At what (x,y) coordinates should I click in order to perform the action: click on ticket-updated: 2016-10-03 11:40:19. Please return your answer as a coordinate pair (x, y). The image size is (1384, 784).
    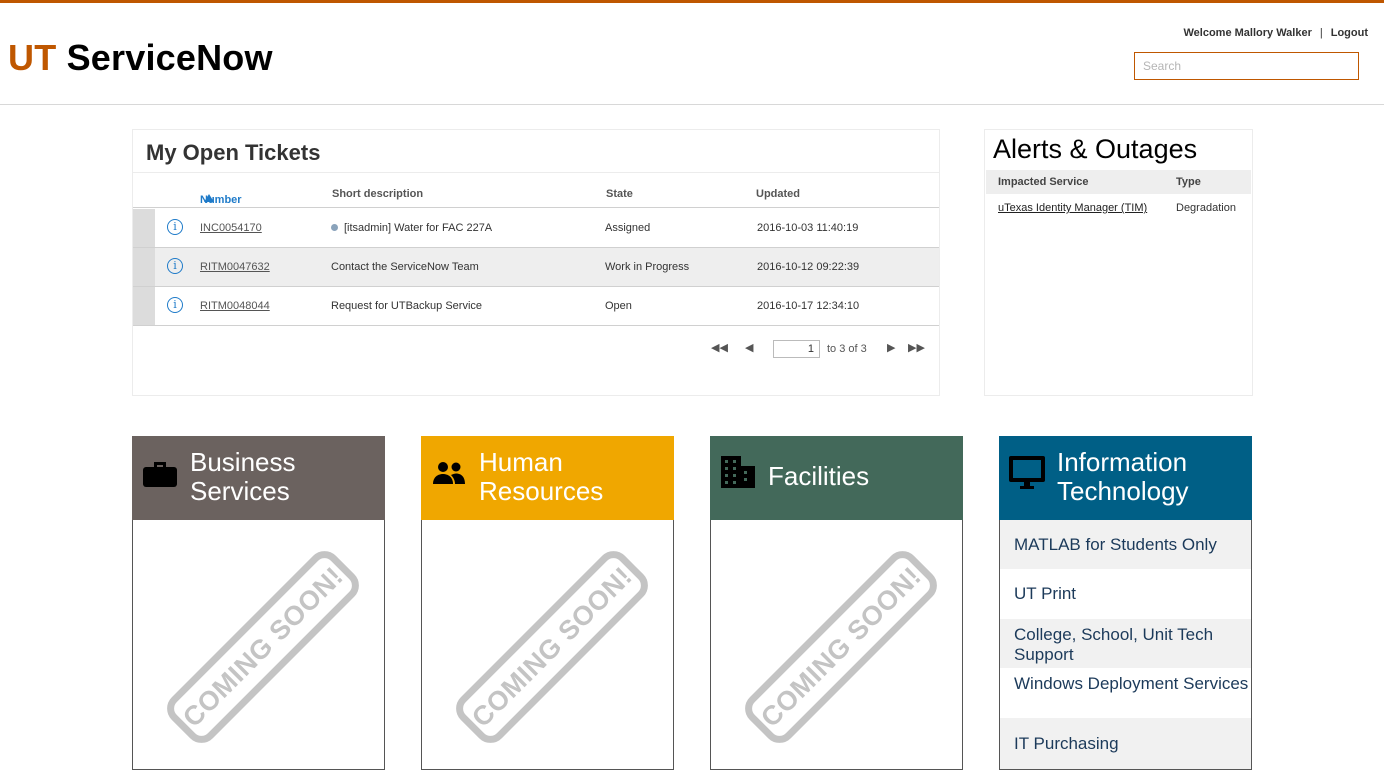
    Looking at the image, I should click on (808, 228).